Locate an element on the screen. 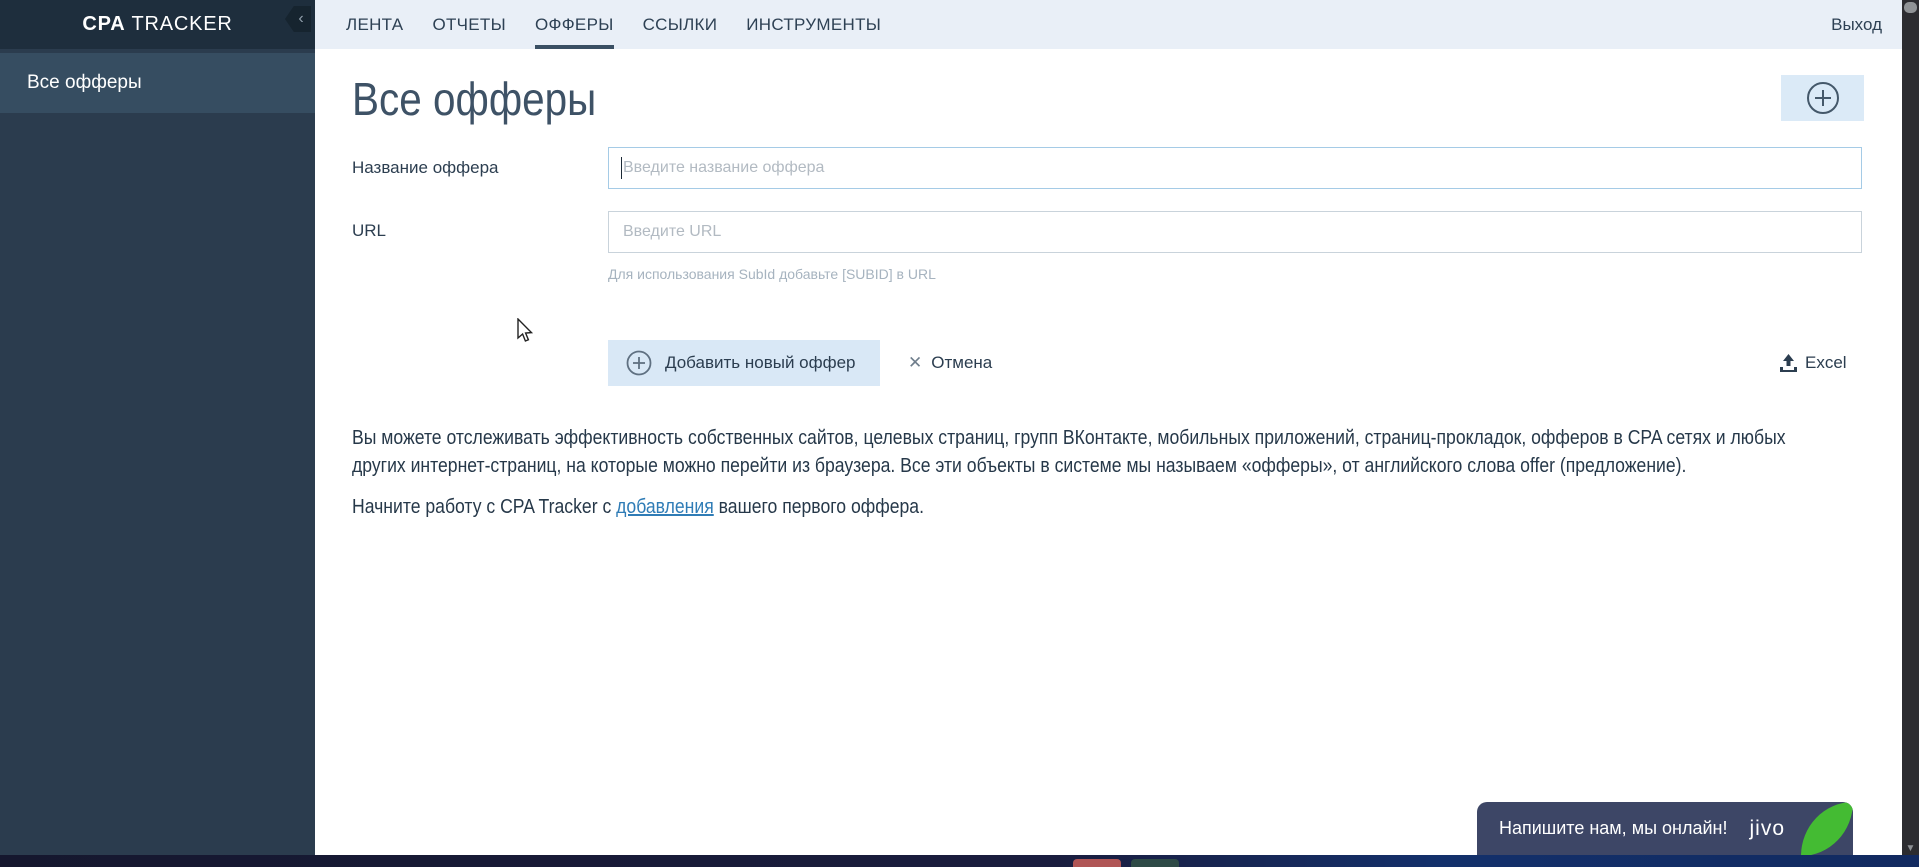  p2-after: вашего первого оффера. is located at coordinates (818, 507).